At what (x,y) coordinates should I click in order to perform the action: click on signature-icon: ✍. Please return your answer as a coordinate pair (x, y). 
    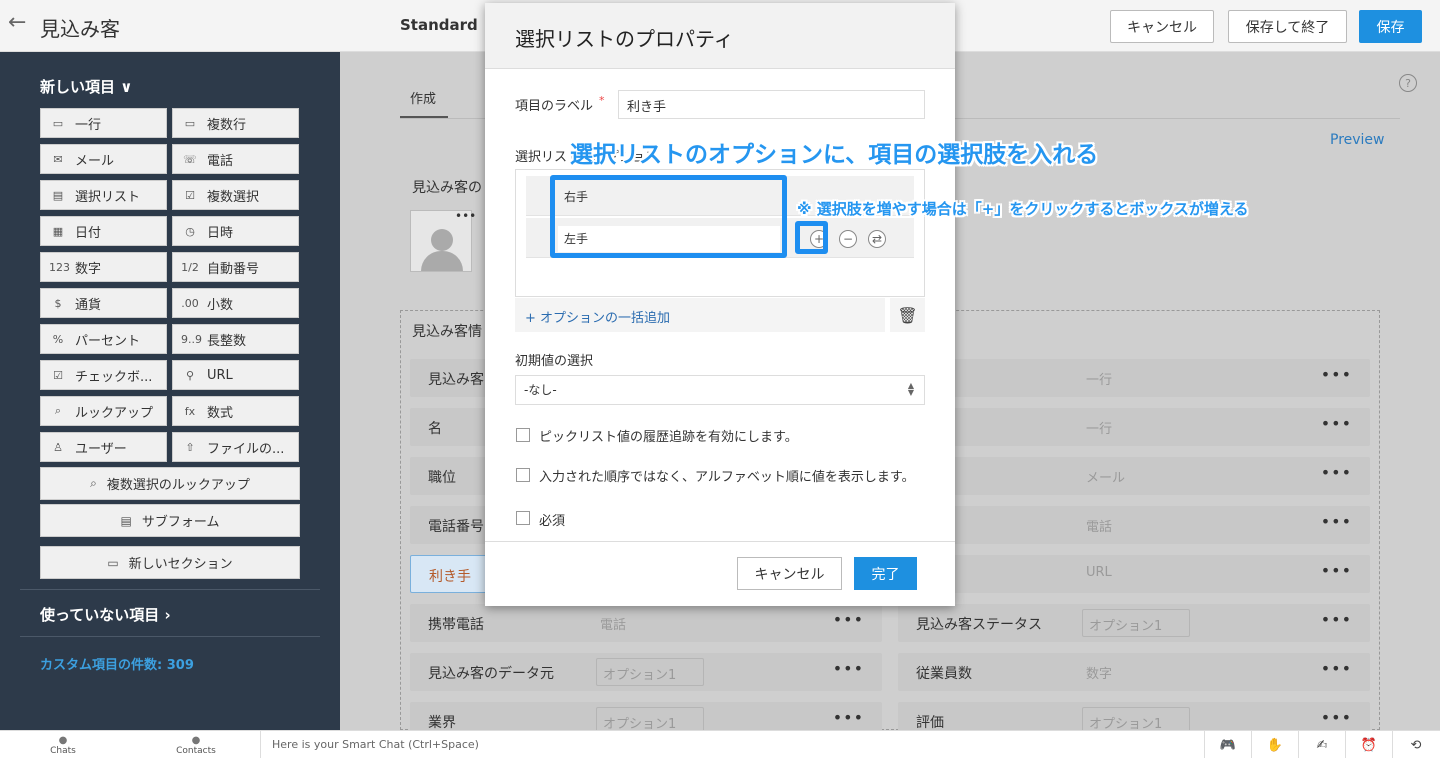
    Looking at the image, I should click on (1321, 744).